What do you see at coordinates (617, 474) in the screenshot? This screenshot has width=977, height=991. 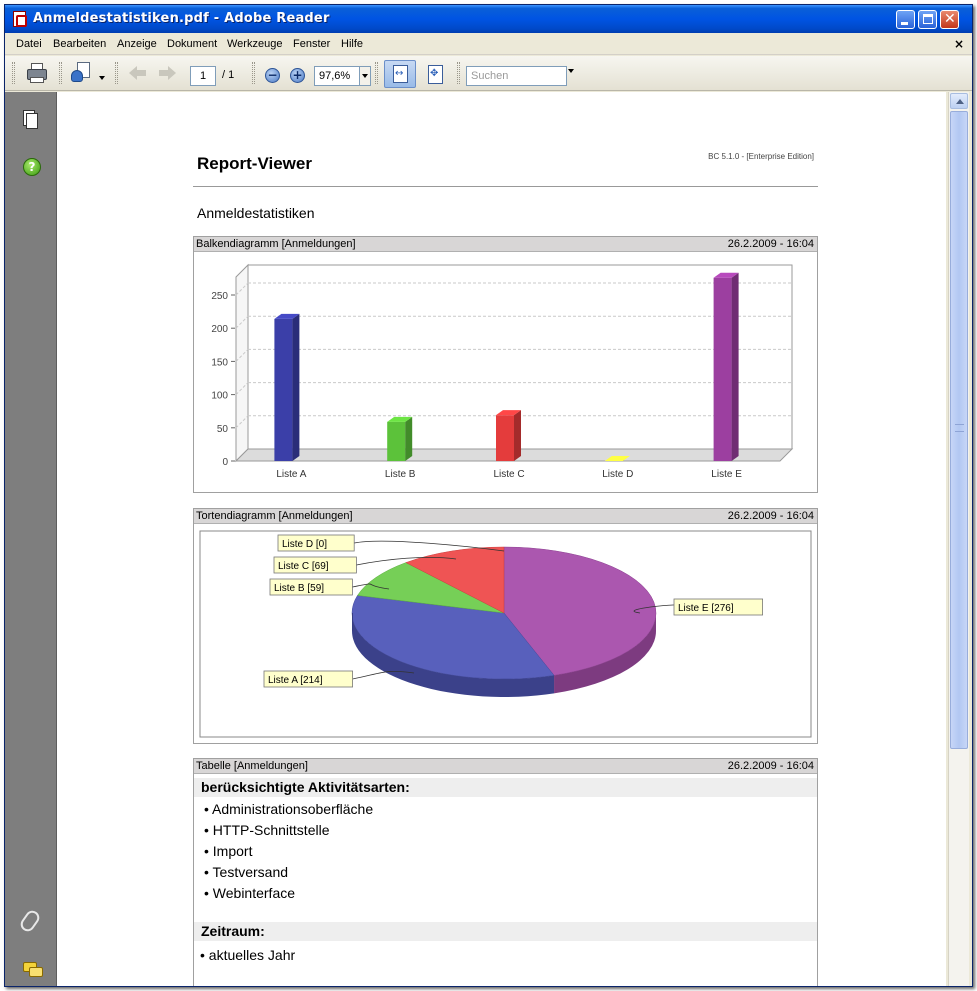 I see `x-tick-label: Liste D` at bounding box center [617, 474].